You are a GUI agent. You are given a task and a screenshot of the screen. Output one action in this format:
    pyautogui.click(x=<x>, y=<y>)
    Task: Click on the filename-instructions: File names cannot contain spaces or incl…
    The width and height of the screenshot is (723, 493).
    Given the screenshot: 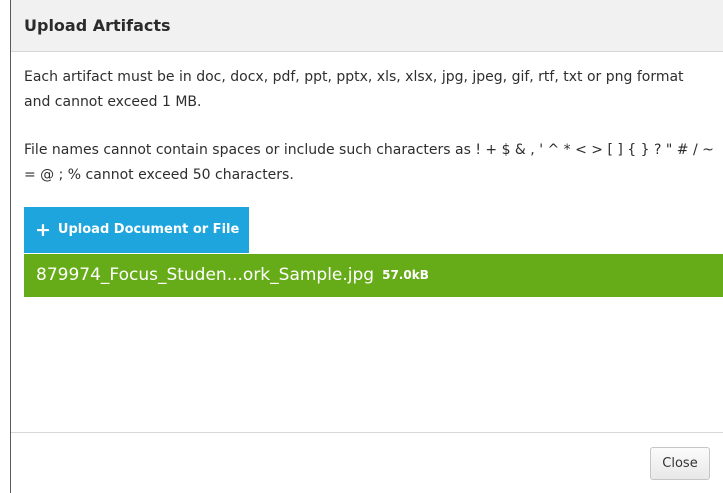 What is the action you would take?
    pyautogui.click(x=369, y=162)
    